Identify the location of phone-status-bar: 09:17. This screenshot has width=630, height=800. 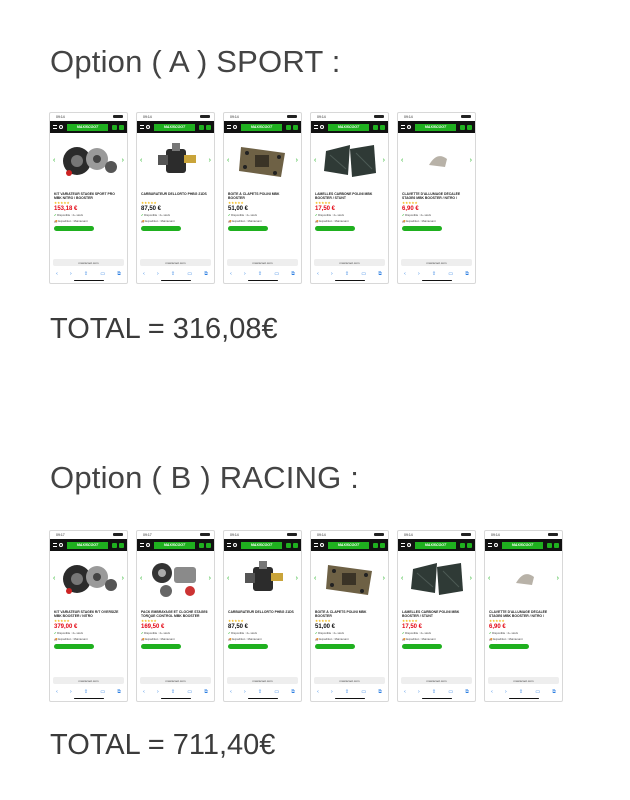
(88, 535).